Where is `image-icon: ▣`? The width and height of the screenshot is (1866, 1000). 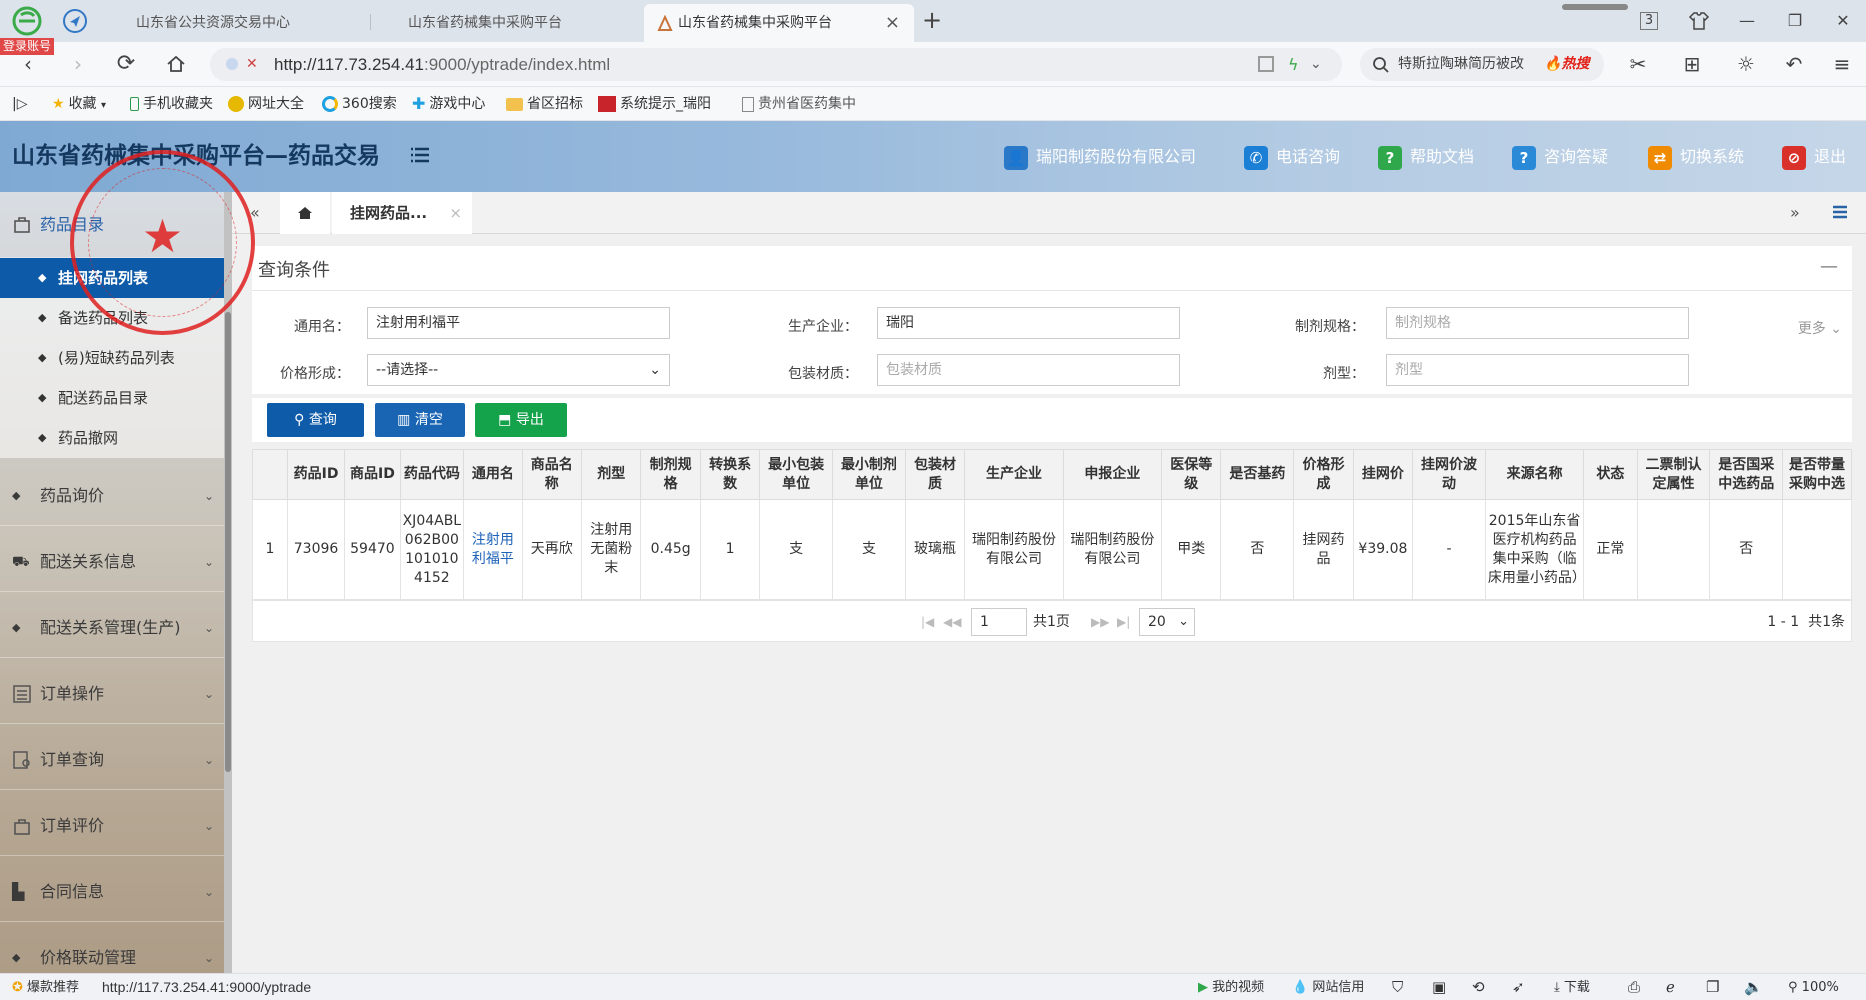 image-icon: ▣ is located at coordinates (1439, 987).